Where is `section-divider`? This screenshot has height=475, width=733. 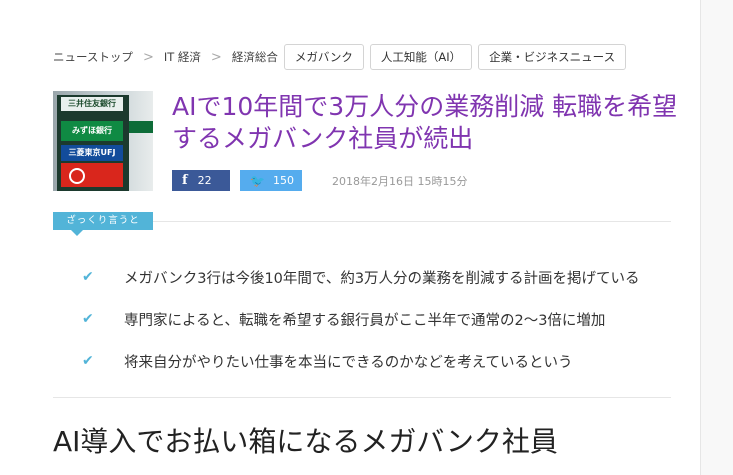
section-divider is located at coordinates (362, 397).